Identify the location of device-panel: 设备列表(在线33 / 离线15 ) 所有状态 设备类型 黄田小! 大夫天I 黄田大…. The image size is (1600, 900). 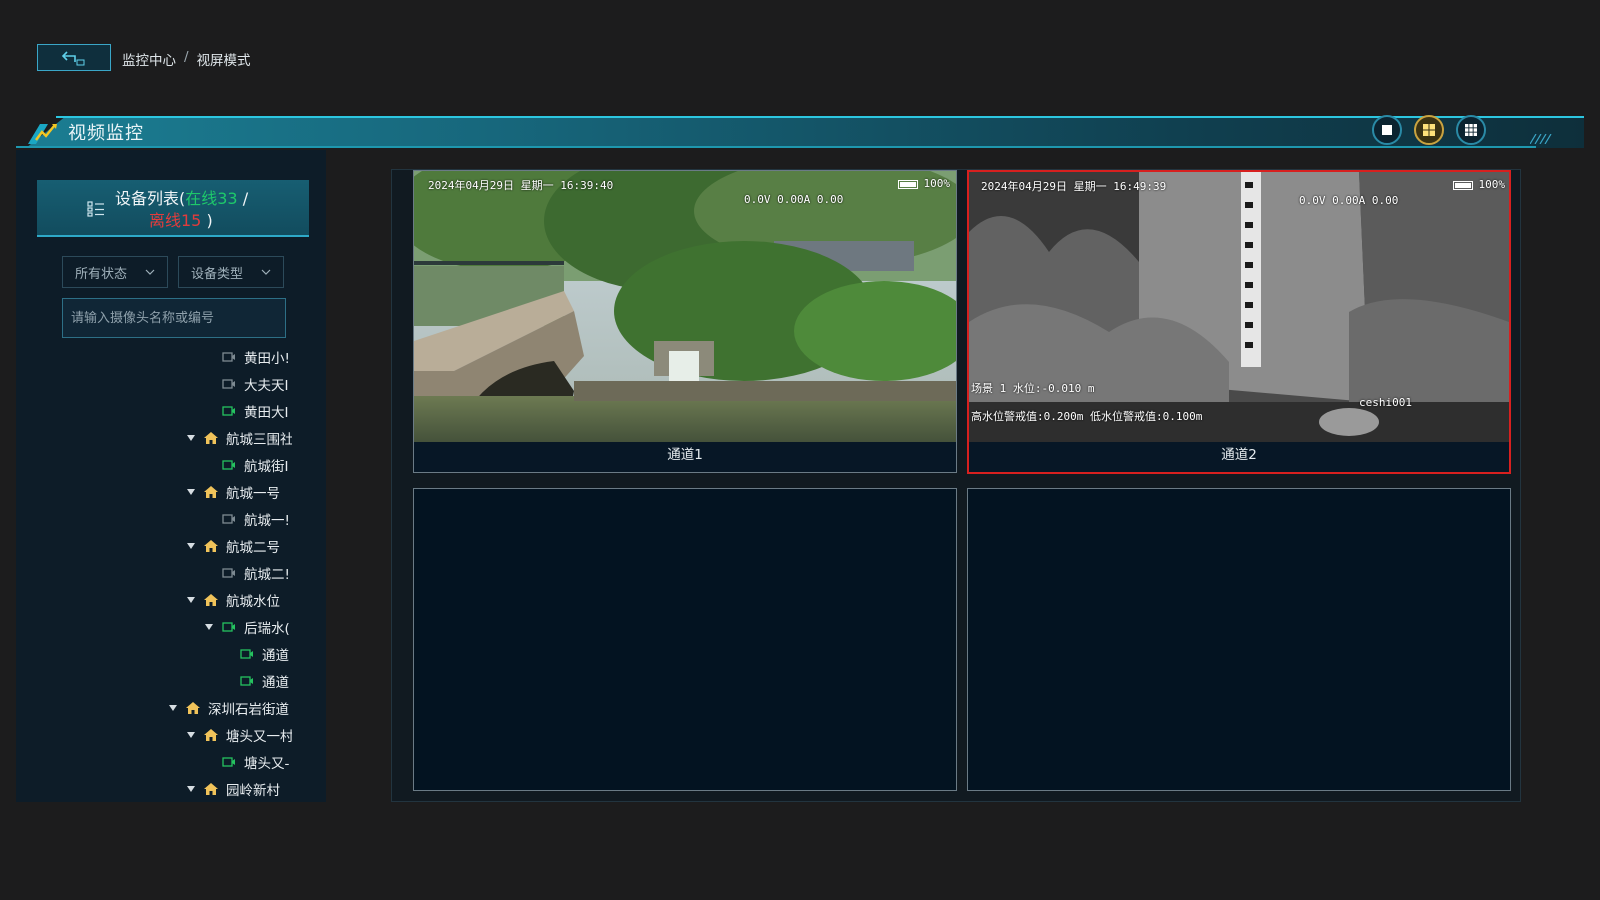
(171, 476).